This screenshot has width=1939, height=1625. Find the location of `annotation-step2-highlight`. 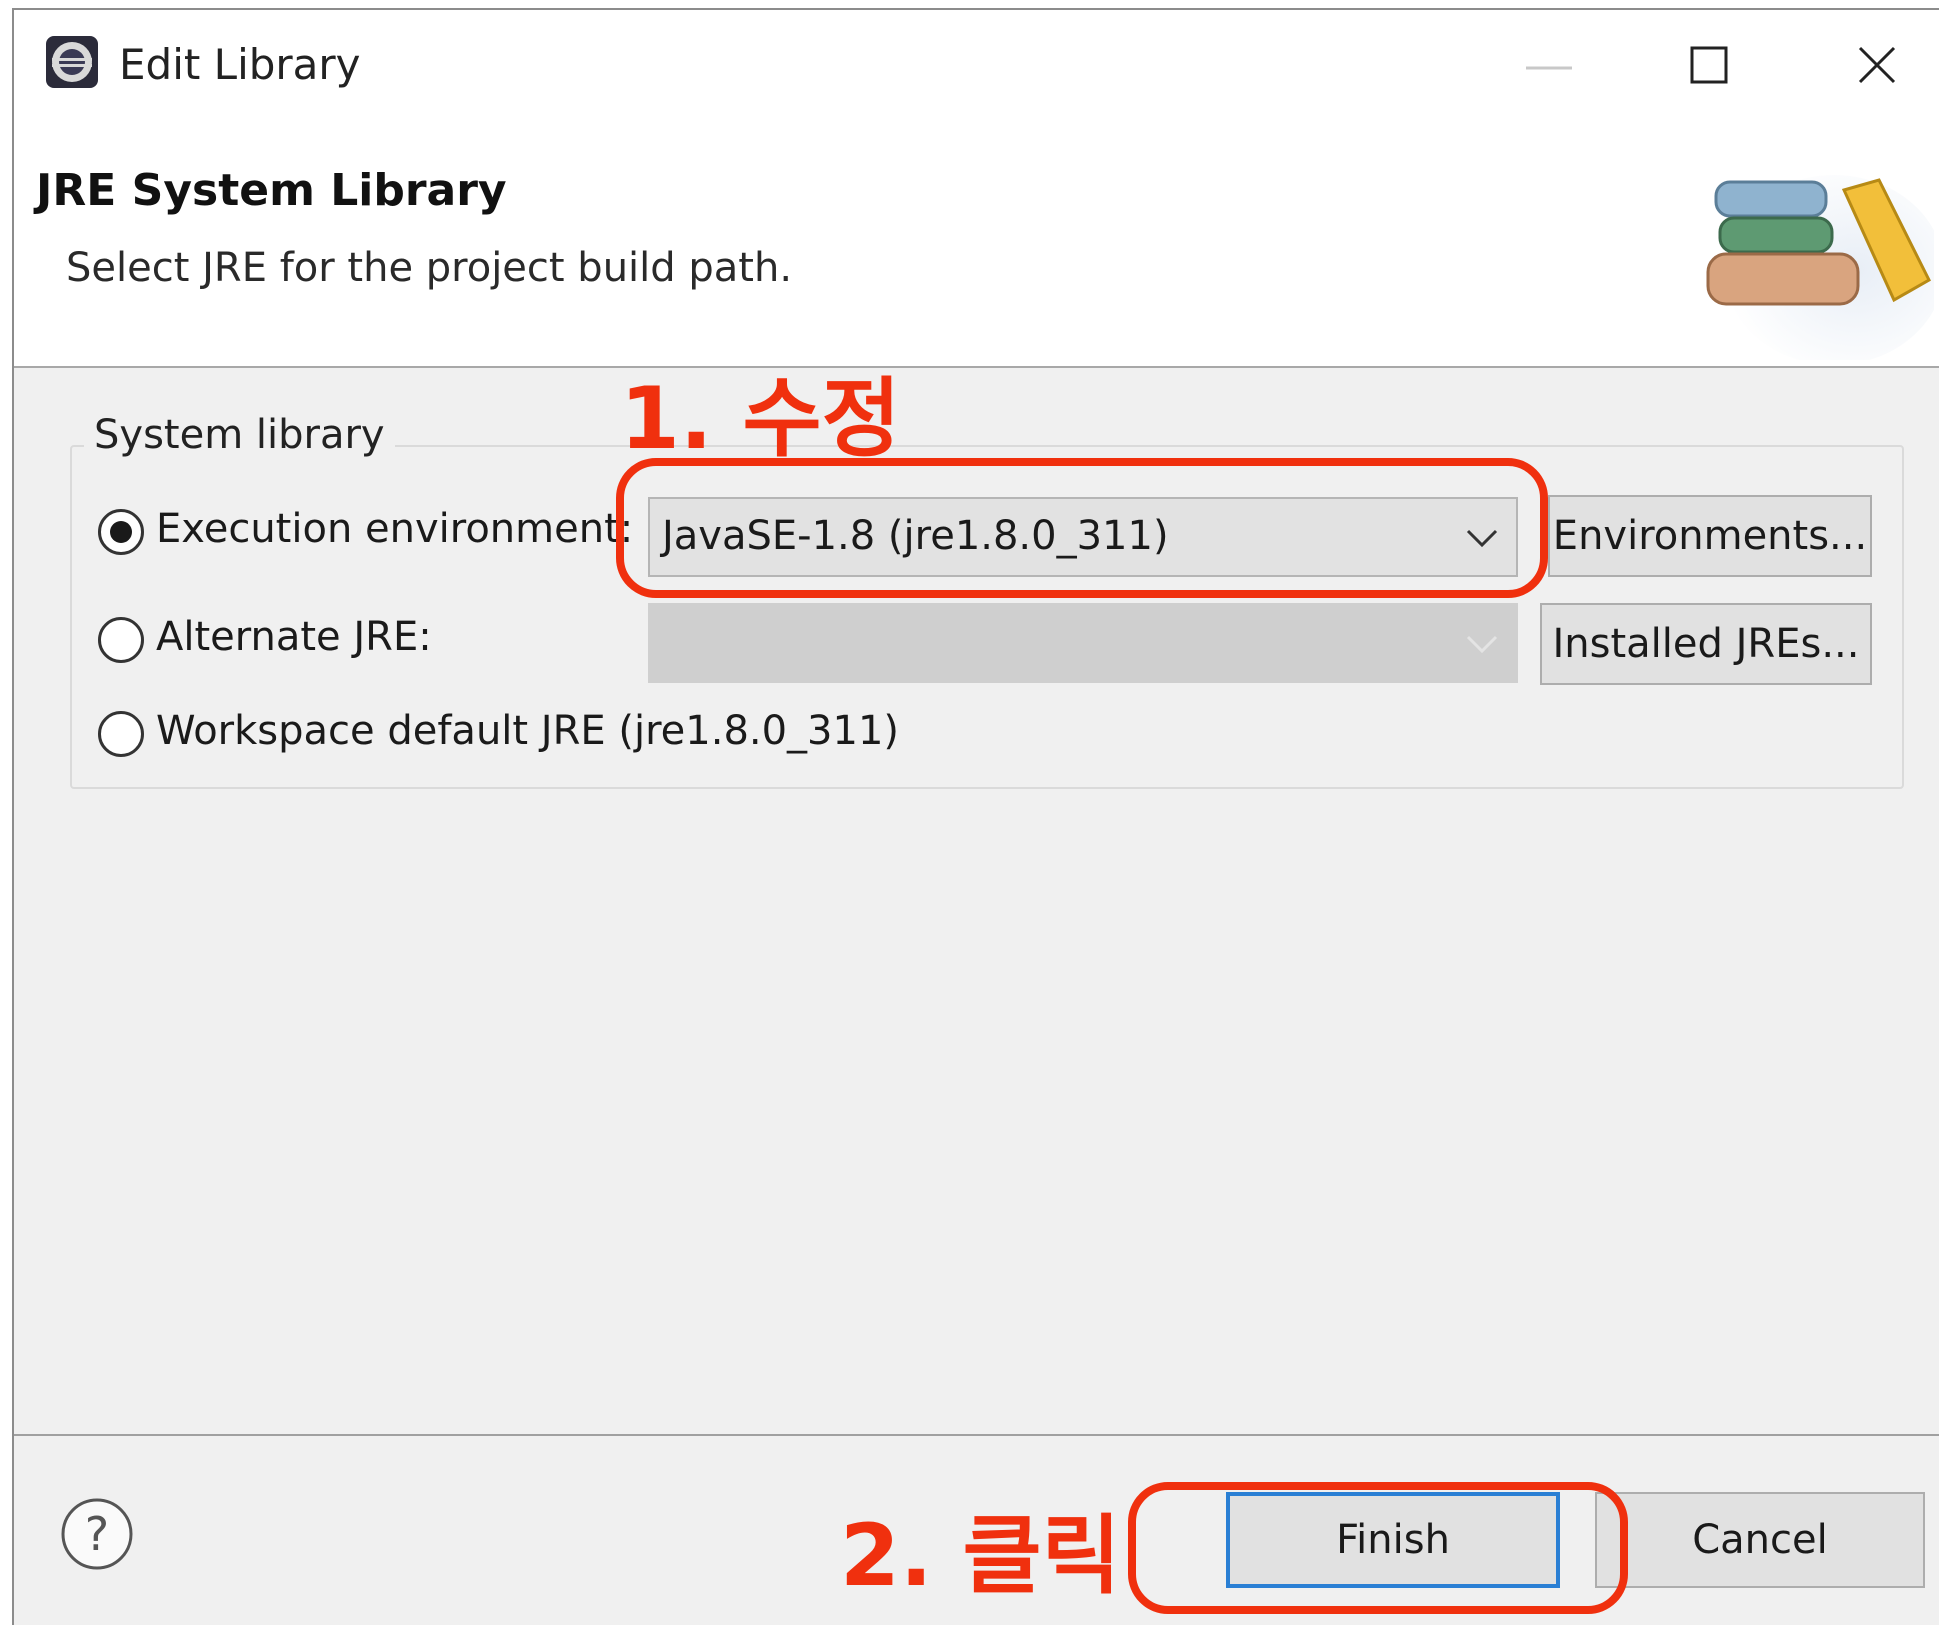

annotation-step2-highlight is located at coordinates (1378, 1548).